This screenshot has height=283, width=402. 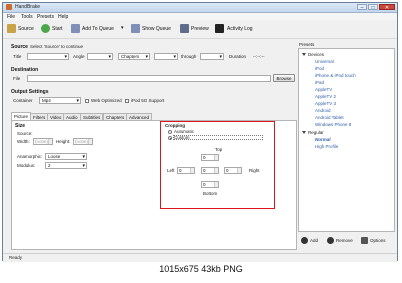 I want to click on show-queue-button: Show Queue, so click(x=156, y=29).